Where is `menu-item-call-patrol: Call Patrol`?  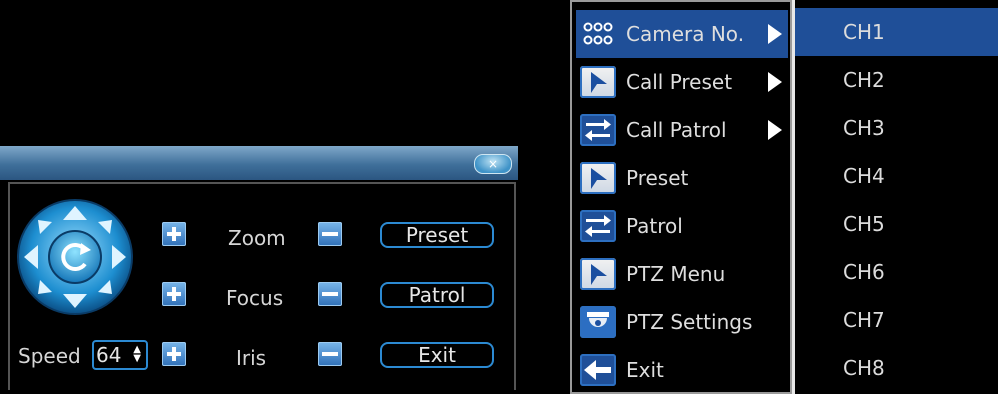 menu-item-call-patrol: Call Patrol is located at coordinates (682, 130).